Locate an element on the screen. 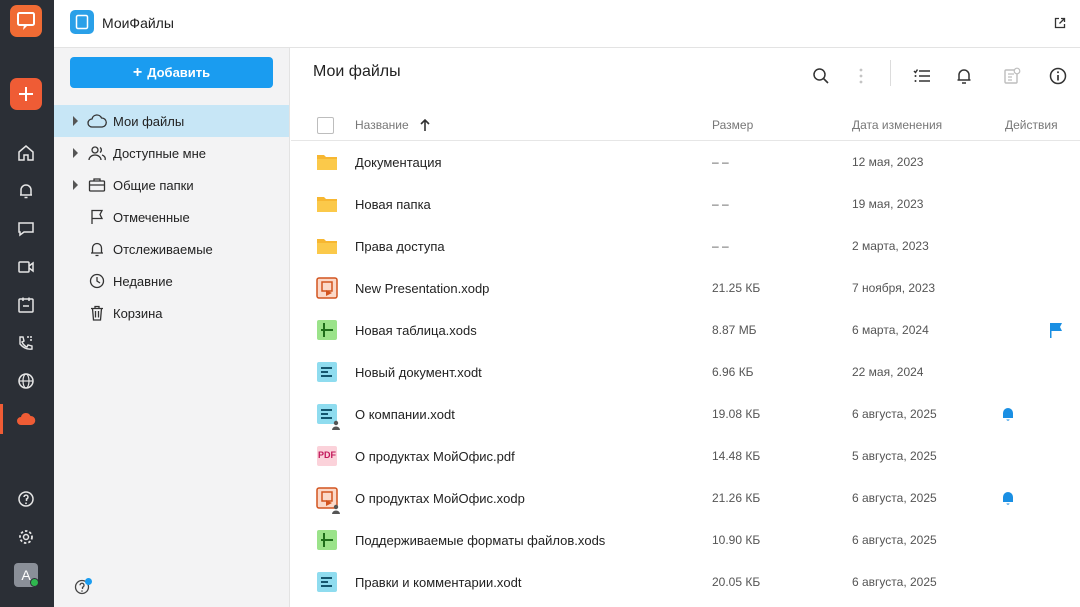 The height and width of the screenshot is (607, 1080). file-modified-date: 12 мая, 2023 is located at coordinates (888, 162).